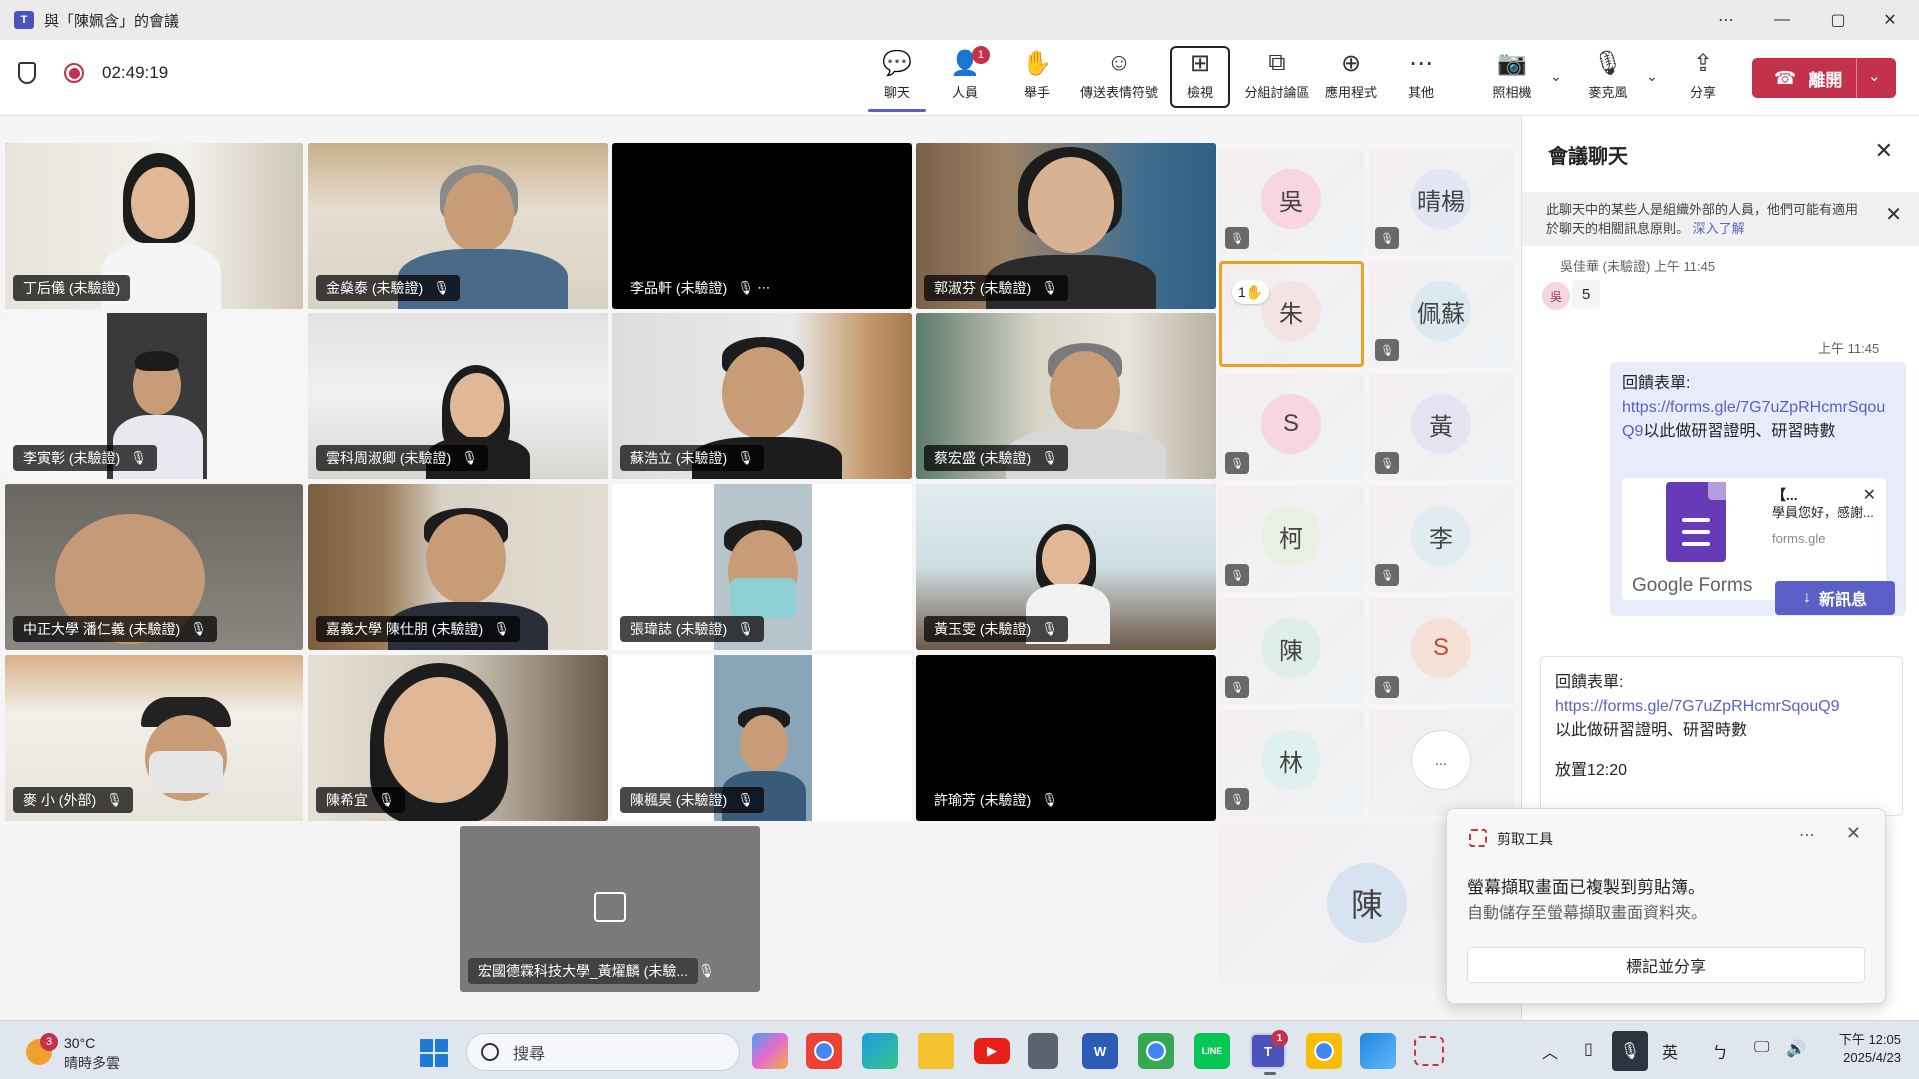  Describe the element at coordinates (1796, 1049) in the screenshot. I see `volume-icon: 🔊` at that location.